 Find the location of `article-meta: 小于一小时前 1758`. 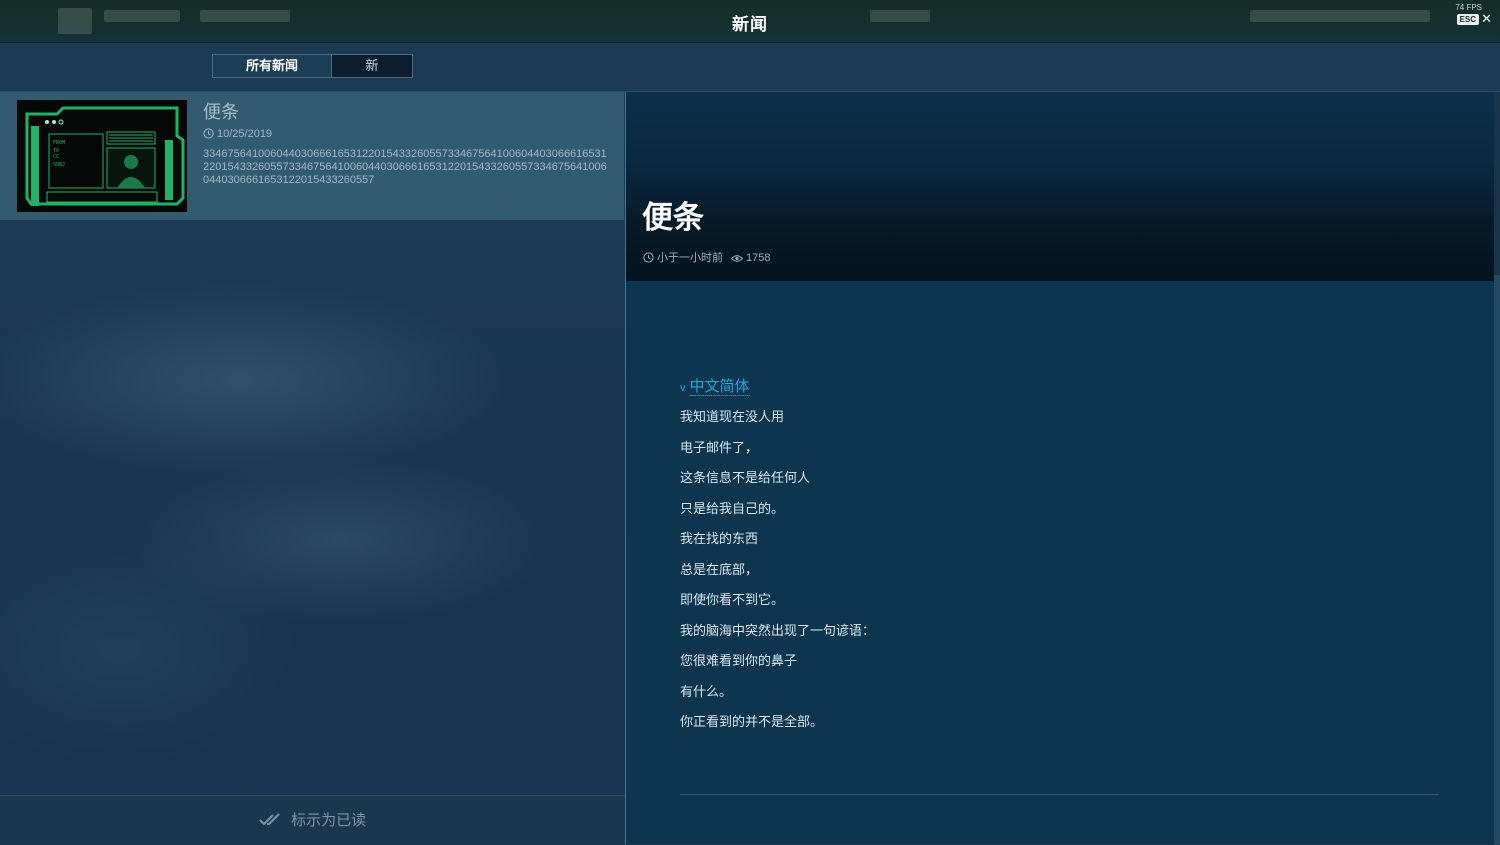

article-meta: 小于一小时前 1758 is located at coordinates (706, 257).